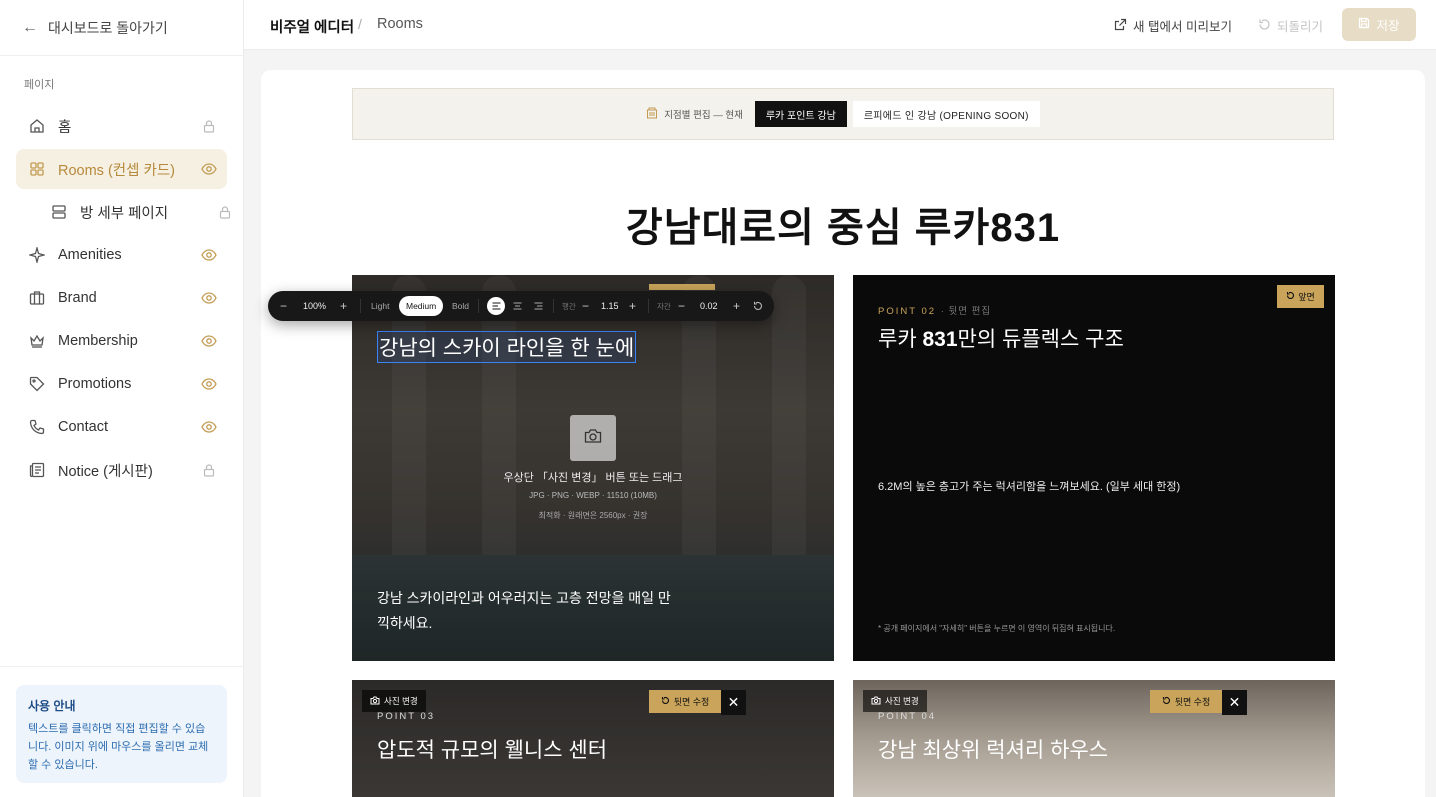  Describe the element at coordinates (507, 347) in the screenshot. I see `card-title-editing: 강남의 스카이 라인을 한 눈에` at that location.